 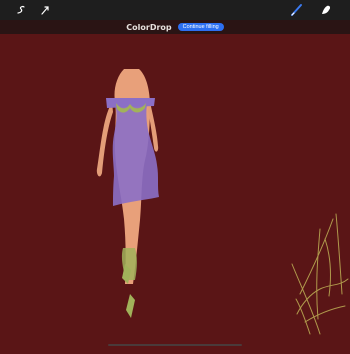 I want to click on signature-lines, so click(x=320, y=274).